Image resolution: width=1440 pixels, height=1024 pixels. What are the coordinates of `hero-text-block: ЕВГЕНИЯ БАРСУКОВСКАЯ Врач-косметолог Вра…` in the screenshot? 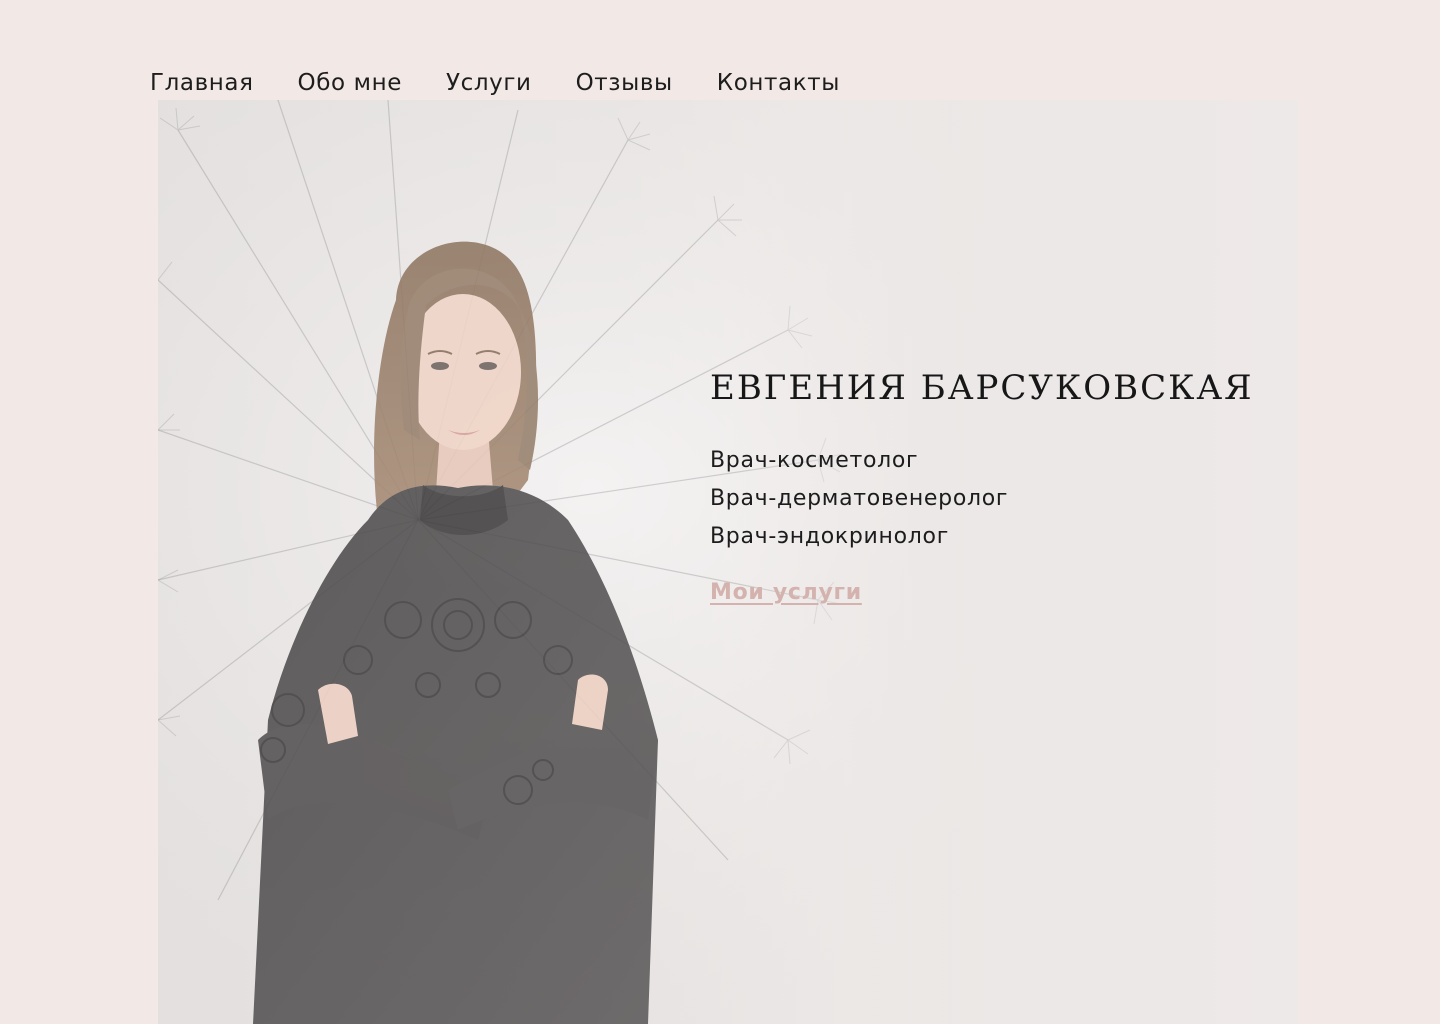 It's located at (982, 486).